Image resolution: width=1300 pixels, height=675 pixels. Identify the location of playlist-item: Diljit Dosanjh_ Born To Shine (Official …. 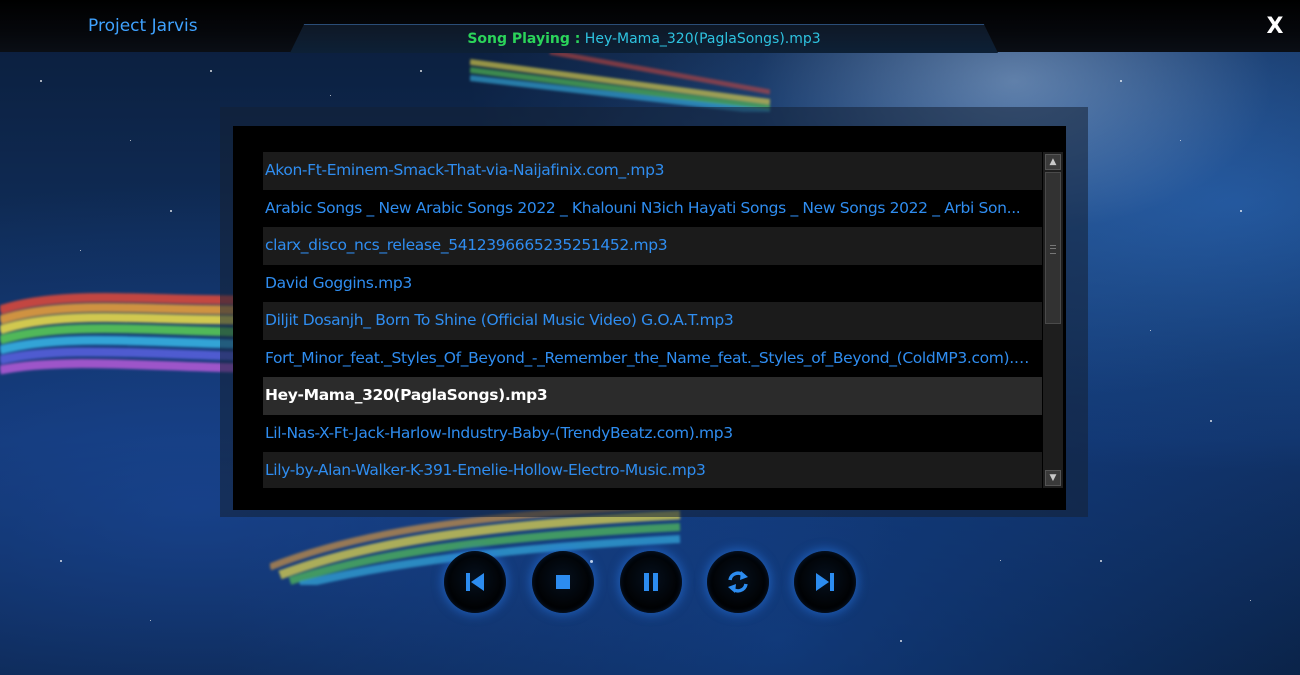
(652, 321).